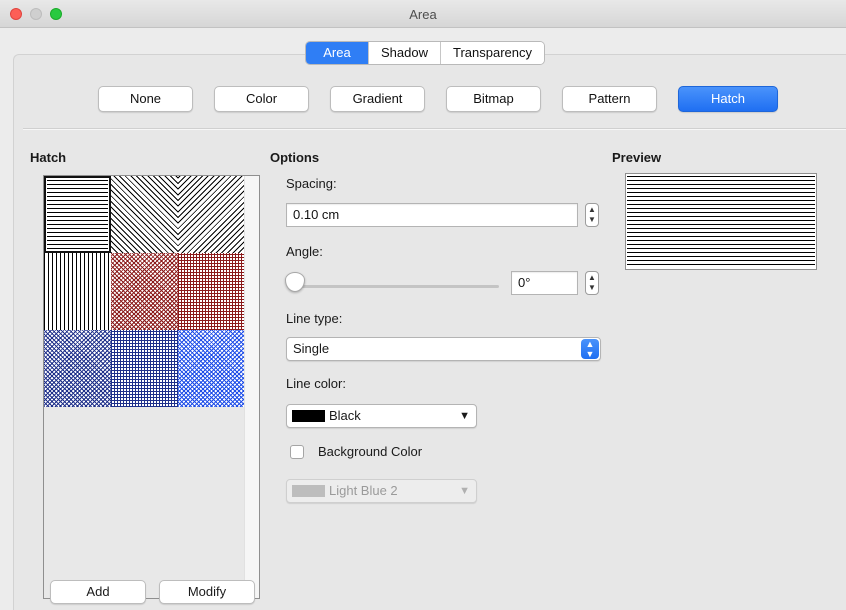 This screenshot has height=610, width=846. Describe the element at coordinates (297, 452) in the screenshot. I see `background-color-checkbox` at that location.